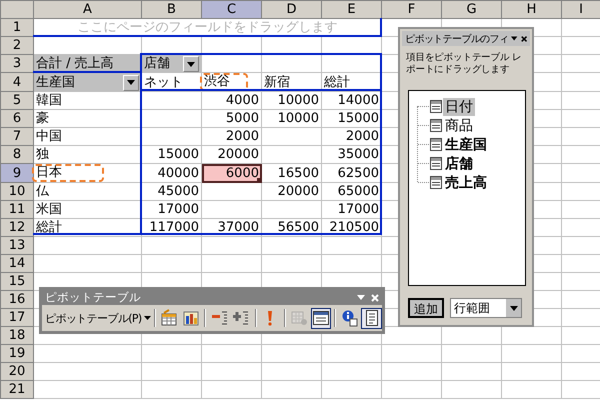 The height and width of the screenshot is (400, 600). What do you see at coordinates (68, 173) in the screenshot?
I see `row-item: 日本` at bounding box center [68, 173].